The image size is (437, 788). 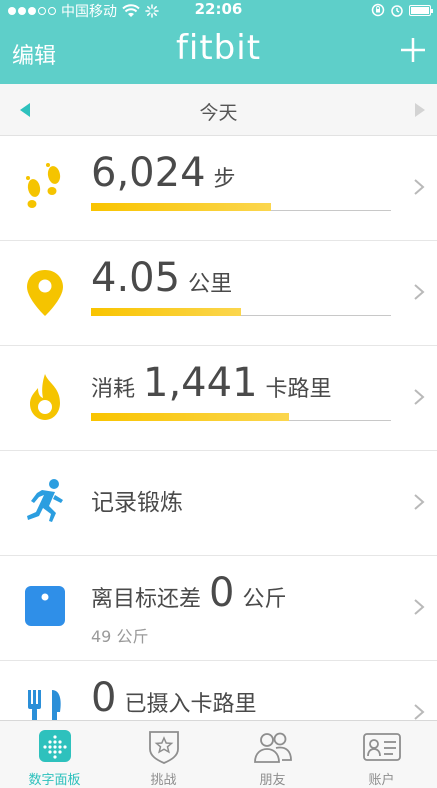 What do you see at coordinates (137, 503) in the screenshot?
I see `log-exercise-label: 记录锻炼` at bounding box center [137, 503].